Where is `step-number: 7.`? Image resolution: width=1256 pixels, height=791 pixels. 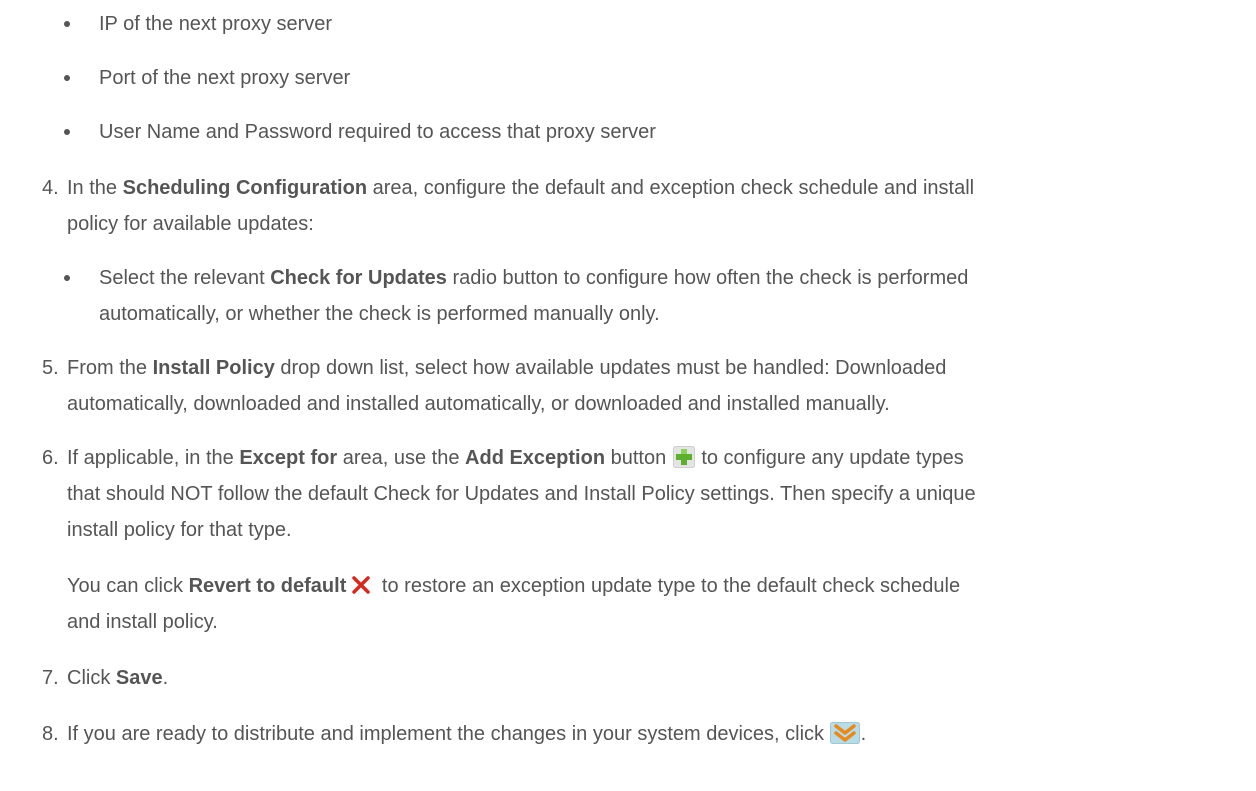
step-number: 7. is located at coordinates (50, 678).